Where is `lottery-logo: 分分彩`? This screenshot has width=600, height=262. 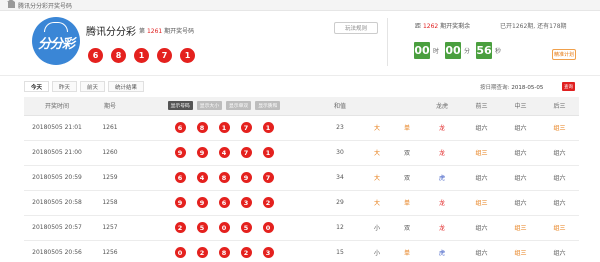
lottery-logo: 分分彩 is located at coordinates (56, 41).